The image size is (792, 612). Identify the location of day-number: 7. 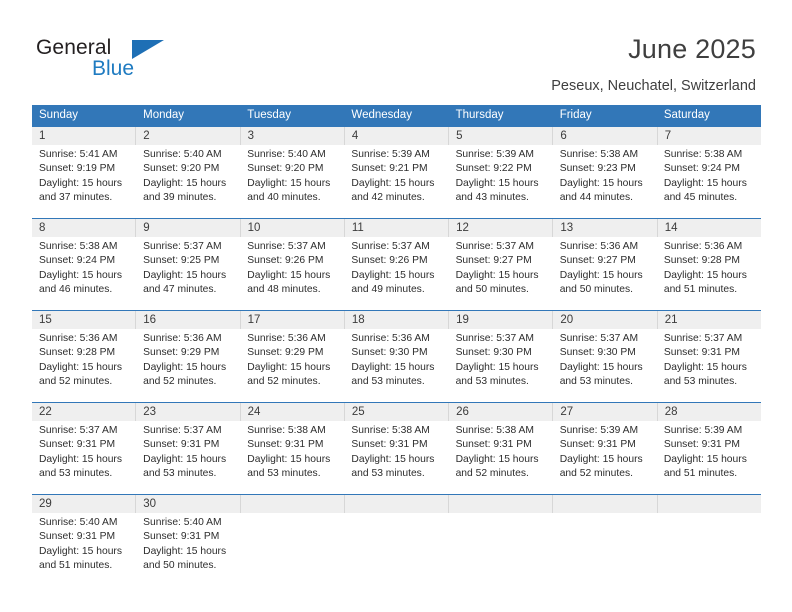
(708, 136).